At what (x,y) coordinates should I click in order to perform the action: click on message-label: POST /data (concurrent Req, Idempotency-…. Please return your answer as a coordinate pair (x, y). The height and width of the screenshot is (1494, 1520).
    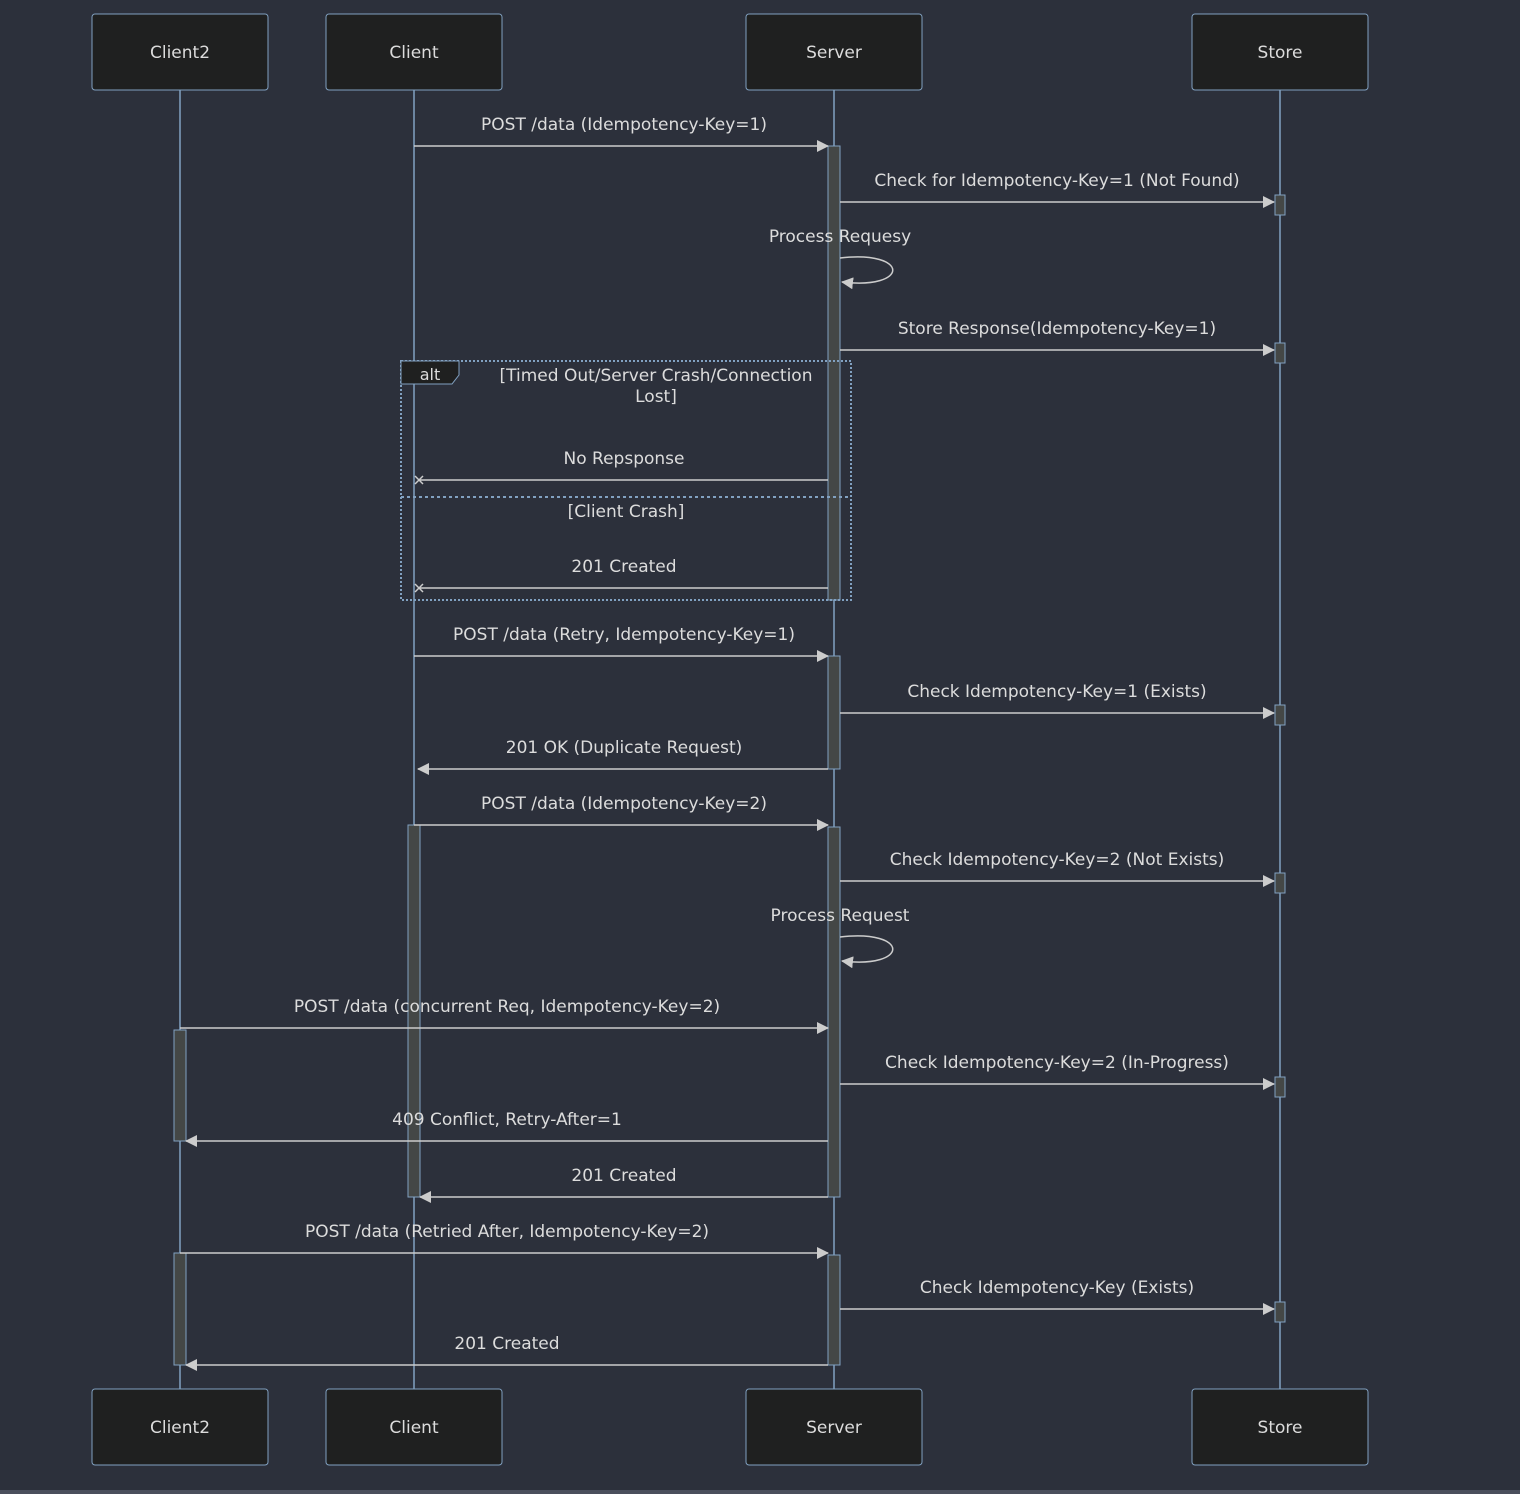
    Looking at the image, I should click on (507, 1007).